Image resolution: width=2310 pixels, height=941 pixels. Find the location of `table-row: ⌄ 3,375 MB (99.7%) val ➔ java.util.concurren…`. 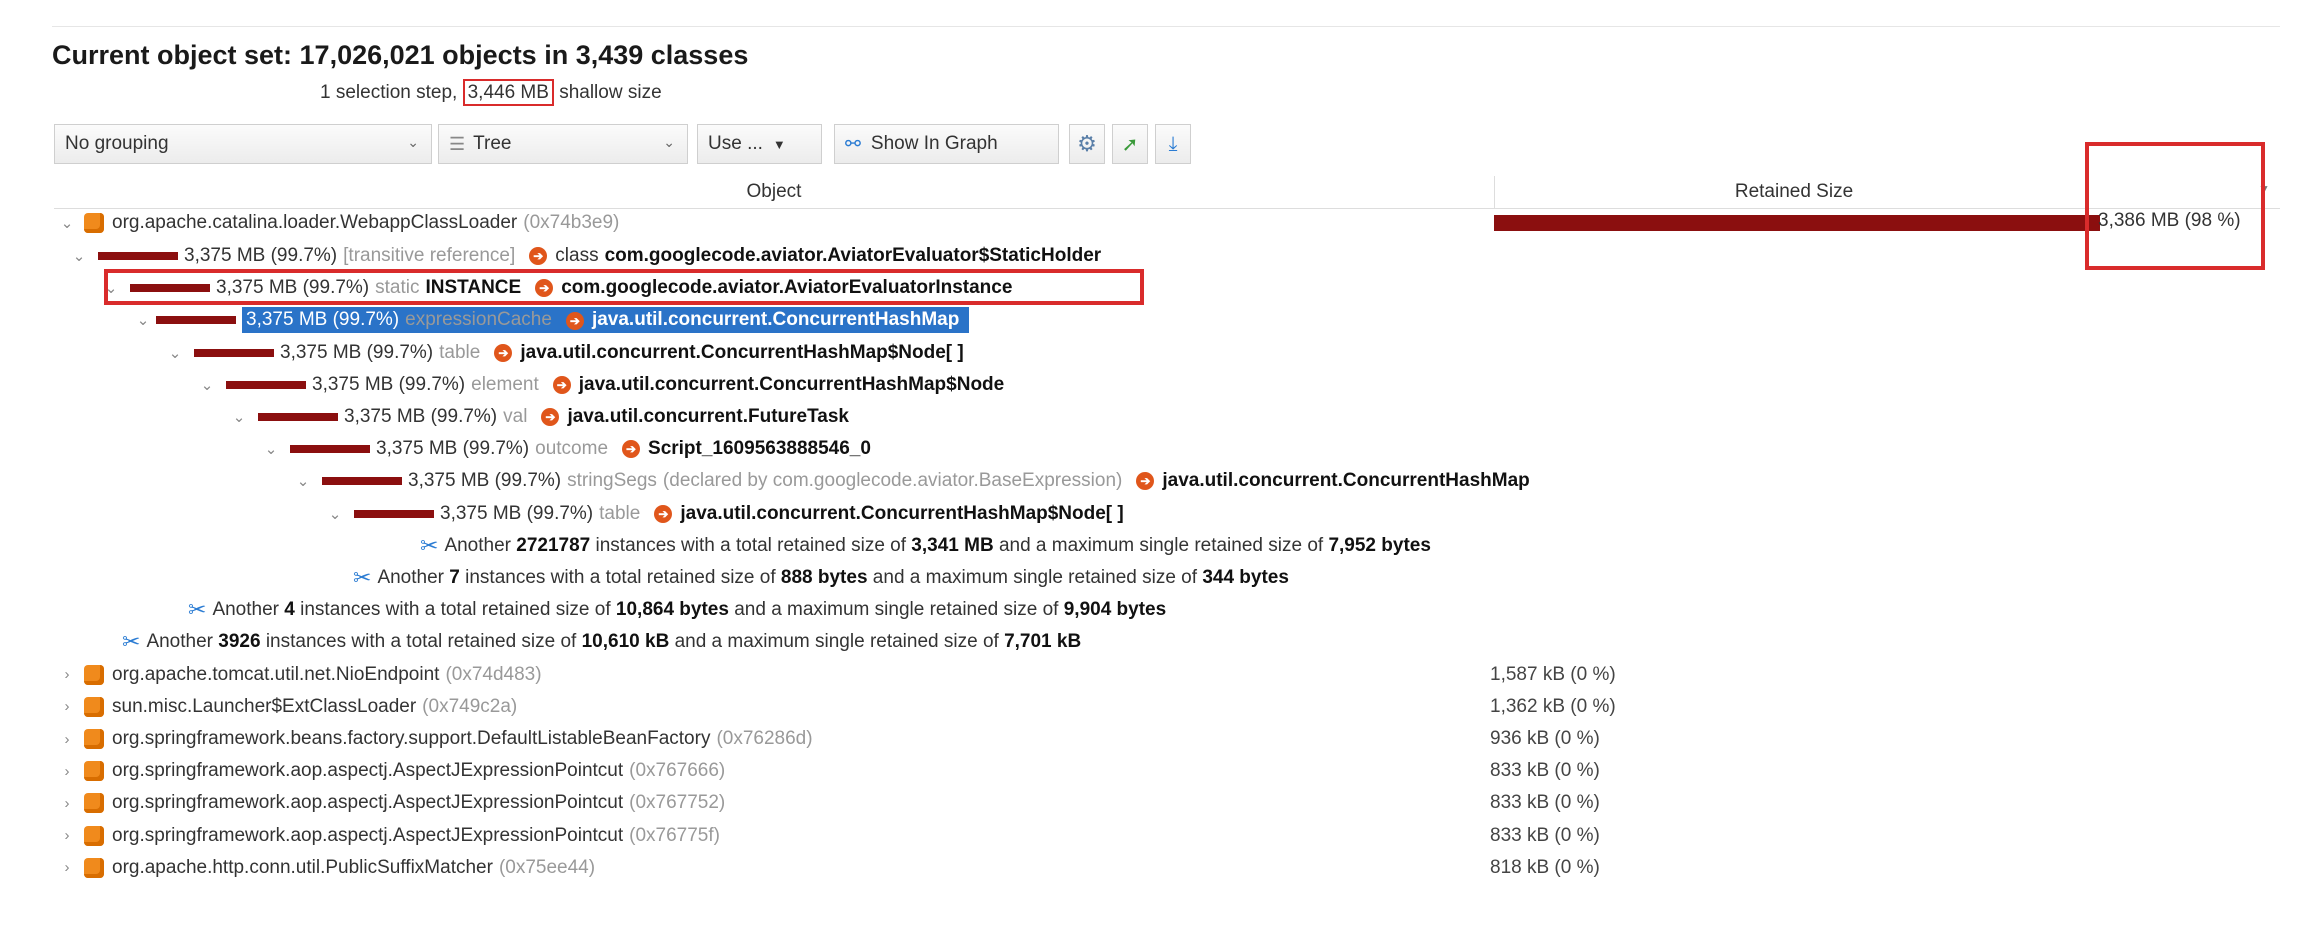

table-row: ⌄ 3,375 MB (99.7%) val ➔ java.util.concurren… is located at coordinates (1155, 417).